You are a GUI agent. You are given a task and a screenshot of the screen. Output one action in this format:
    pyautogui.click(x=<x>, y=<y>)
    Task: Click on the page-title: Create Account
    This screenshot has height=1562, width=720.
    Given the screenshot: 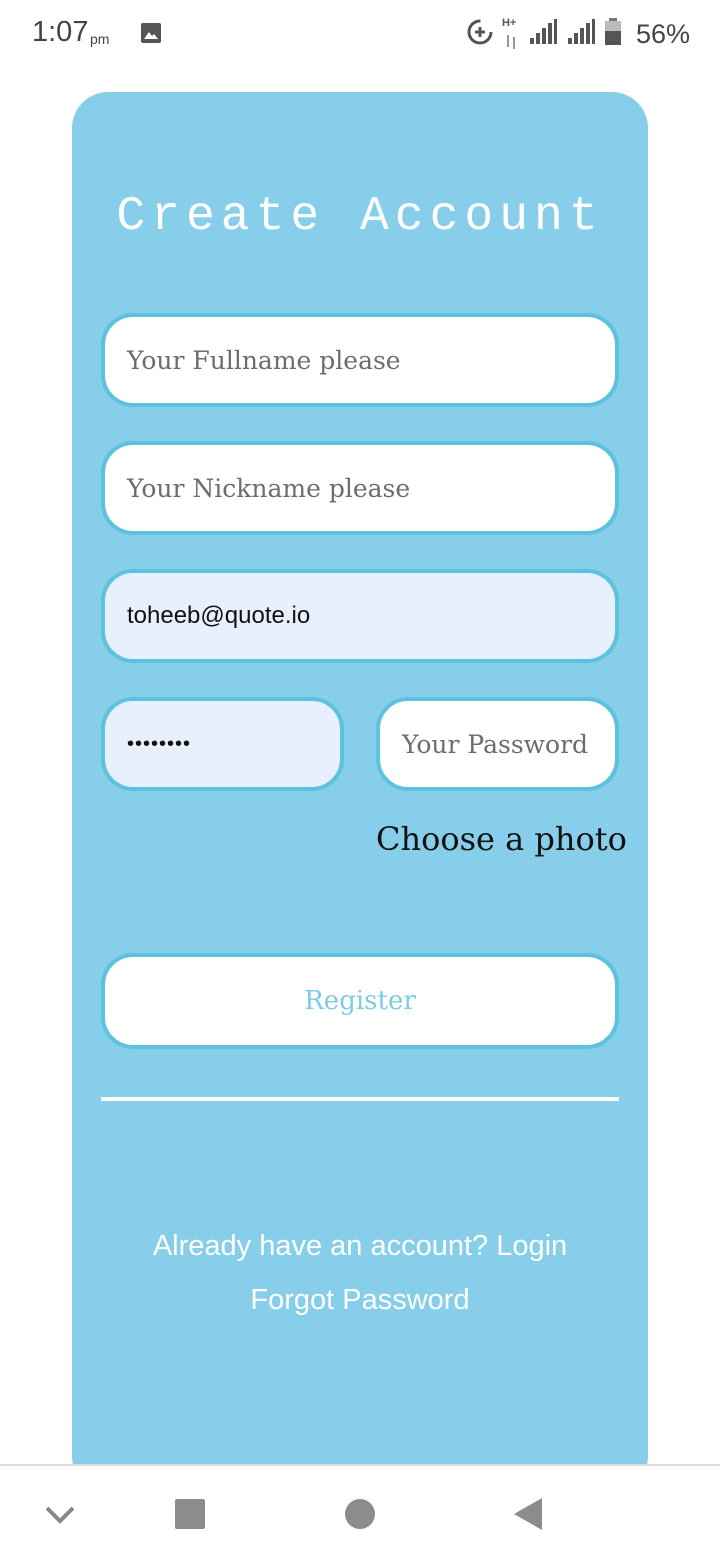 What is the action you would take?
    pyautogui.click(x=360, y=217)
    